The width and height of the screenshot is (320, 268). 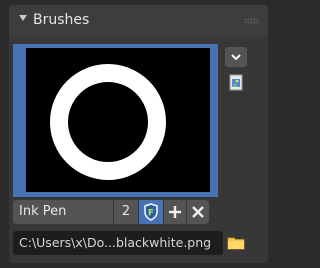 I want to click on drag-grip-icon, so click(x=251, y=21).